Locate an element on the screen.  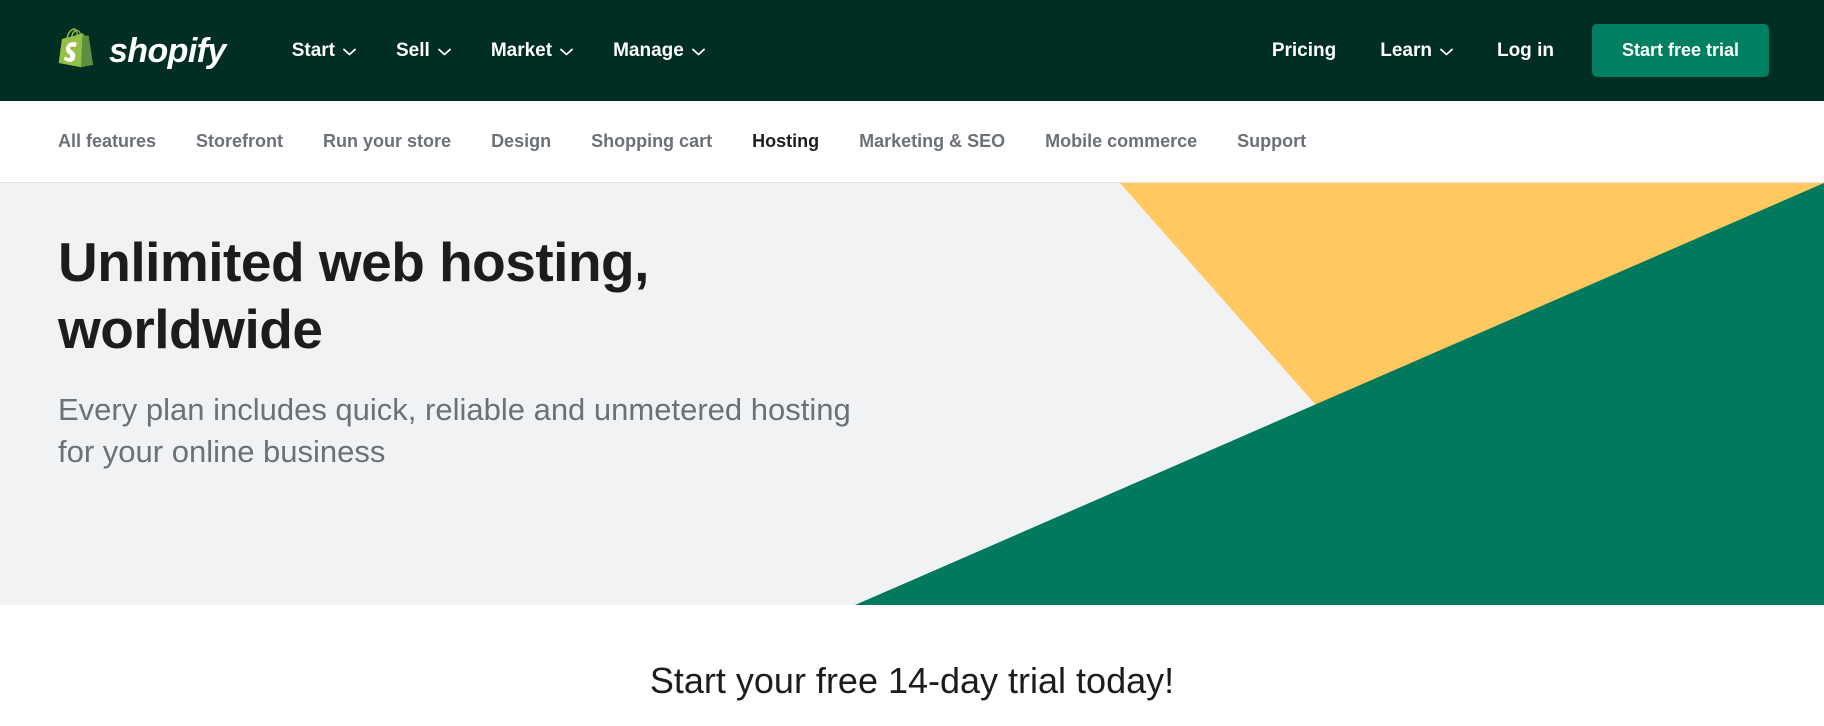
nav-item-market: Market is located at coordinates (532, 51).